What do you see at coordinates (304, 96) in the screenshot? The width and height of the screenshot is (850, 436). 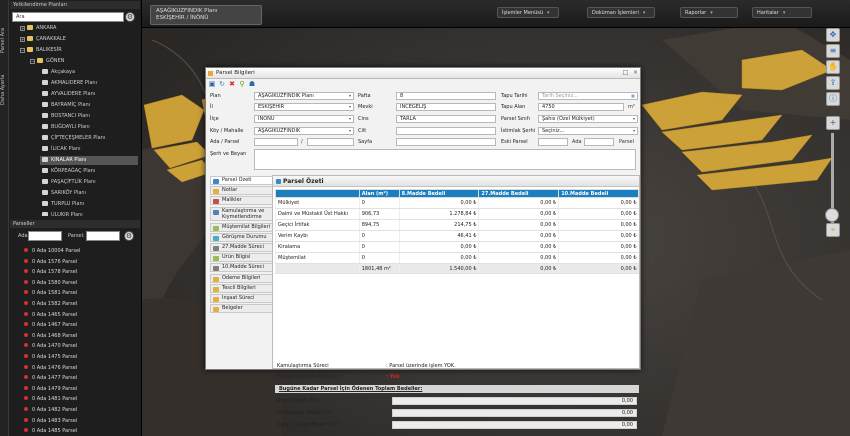 I see `plan-select: AŞAĞIKUZFINDIK Planı ▾` at bounding box center [304, 96].